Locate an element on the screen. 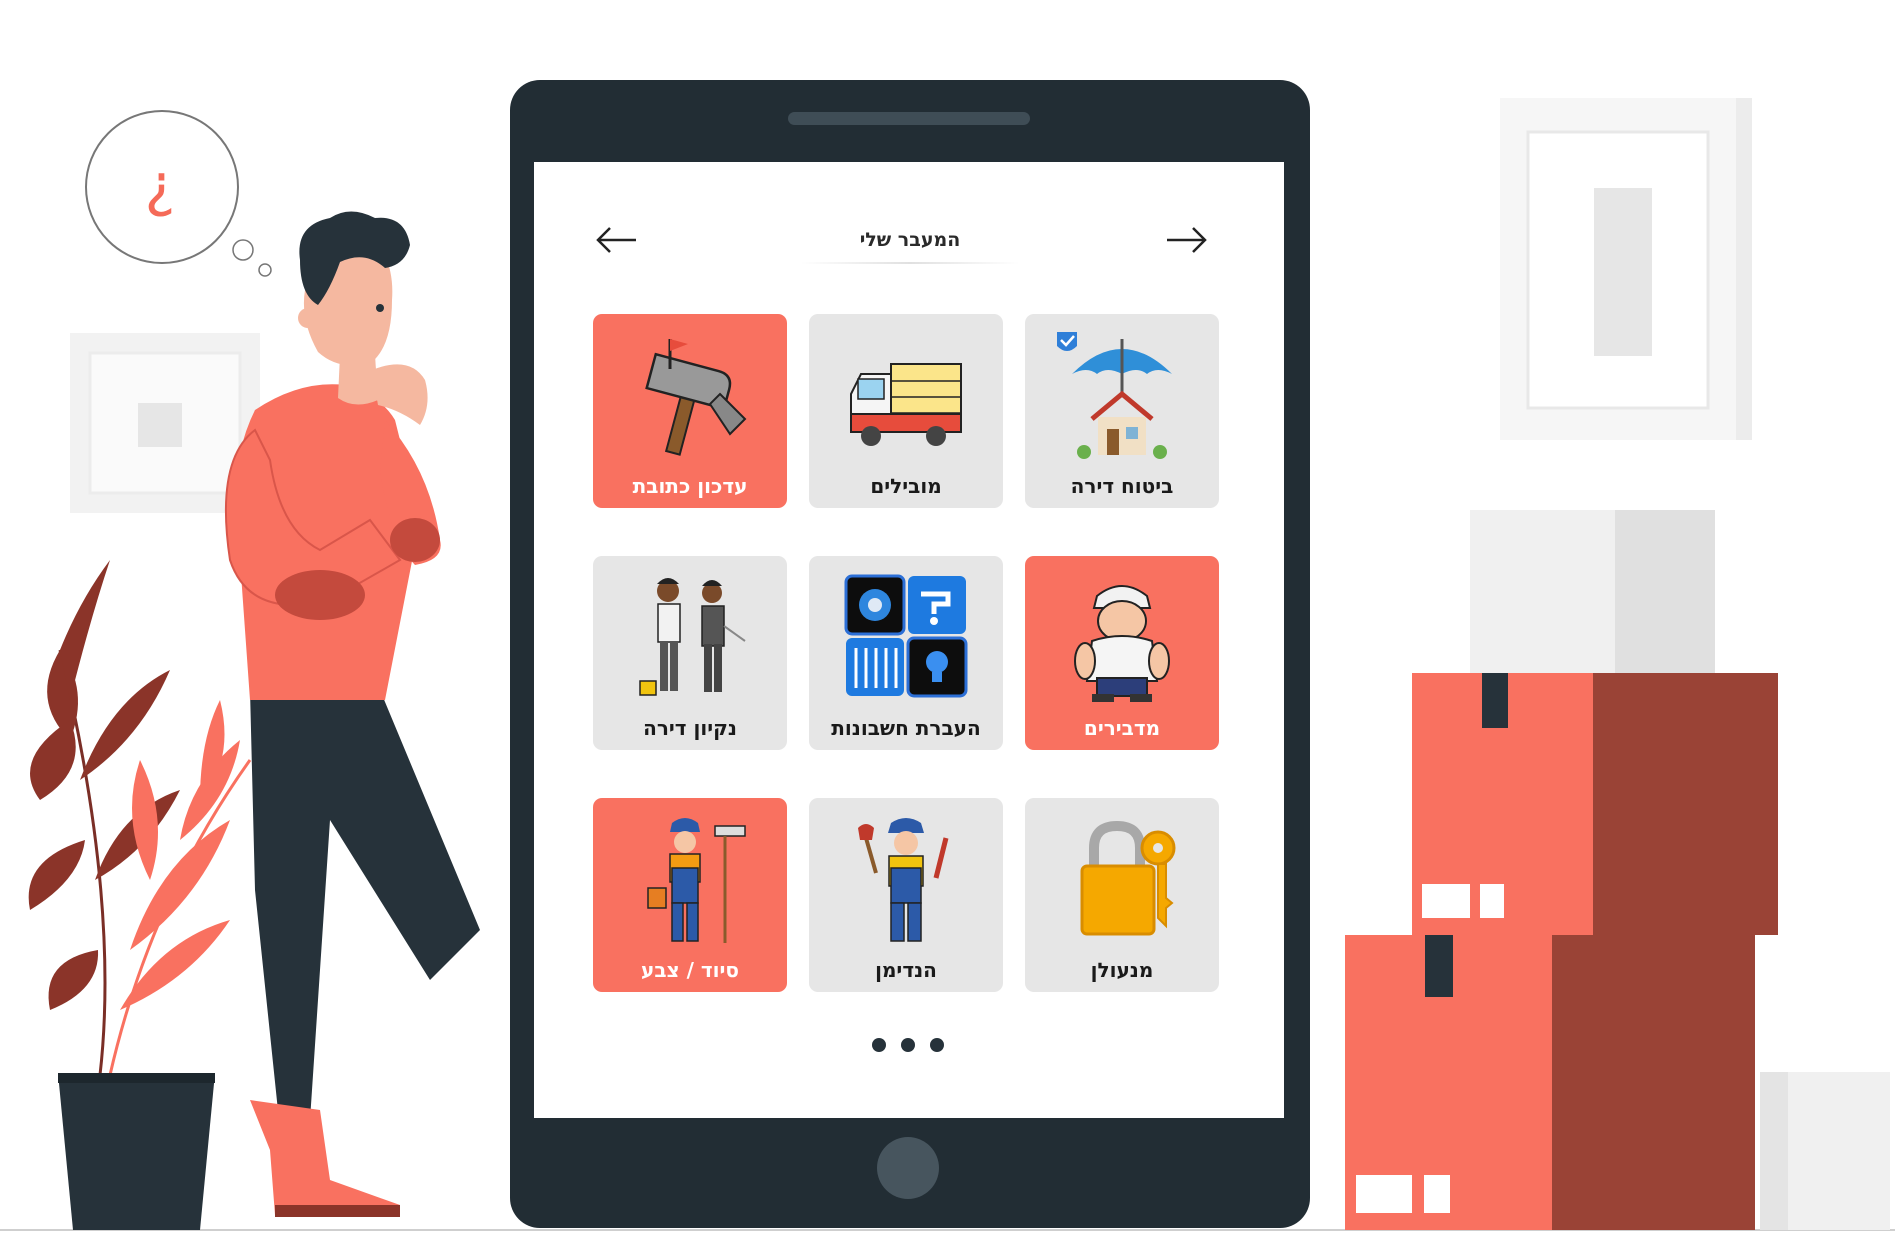 This screenshot has width=1895, height=1255. utilities-icon is located at coordinates (906, 636).